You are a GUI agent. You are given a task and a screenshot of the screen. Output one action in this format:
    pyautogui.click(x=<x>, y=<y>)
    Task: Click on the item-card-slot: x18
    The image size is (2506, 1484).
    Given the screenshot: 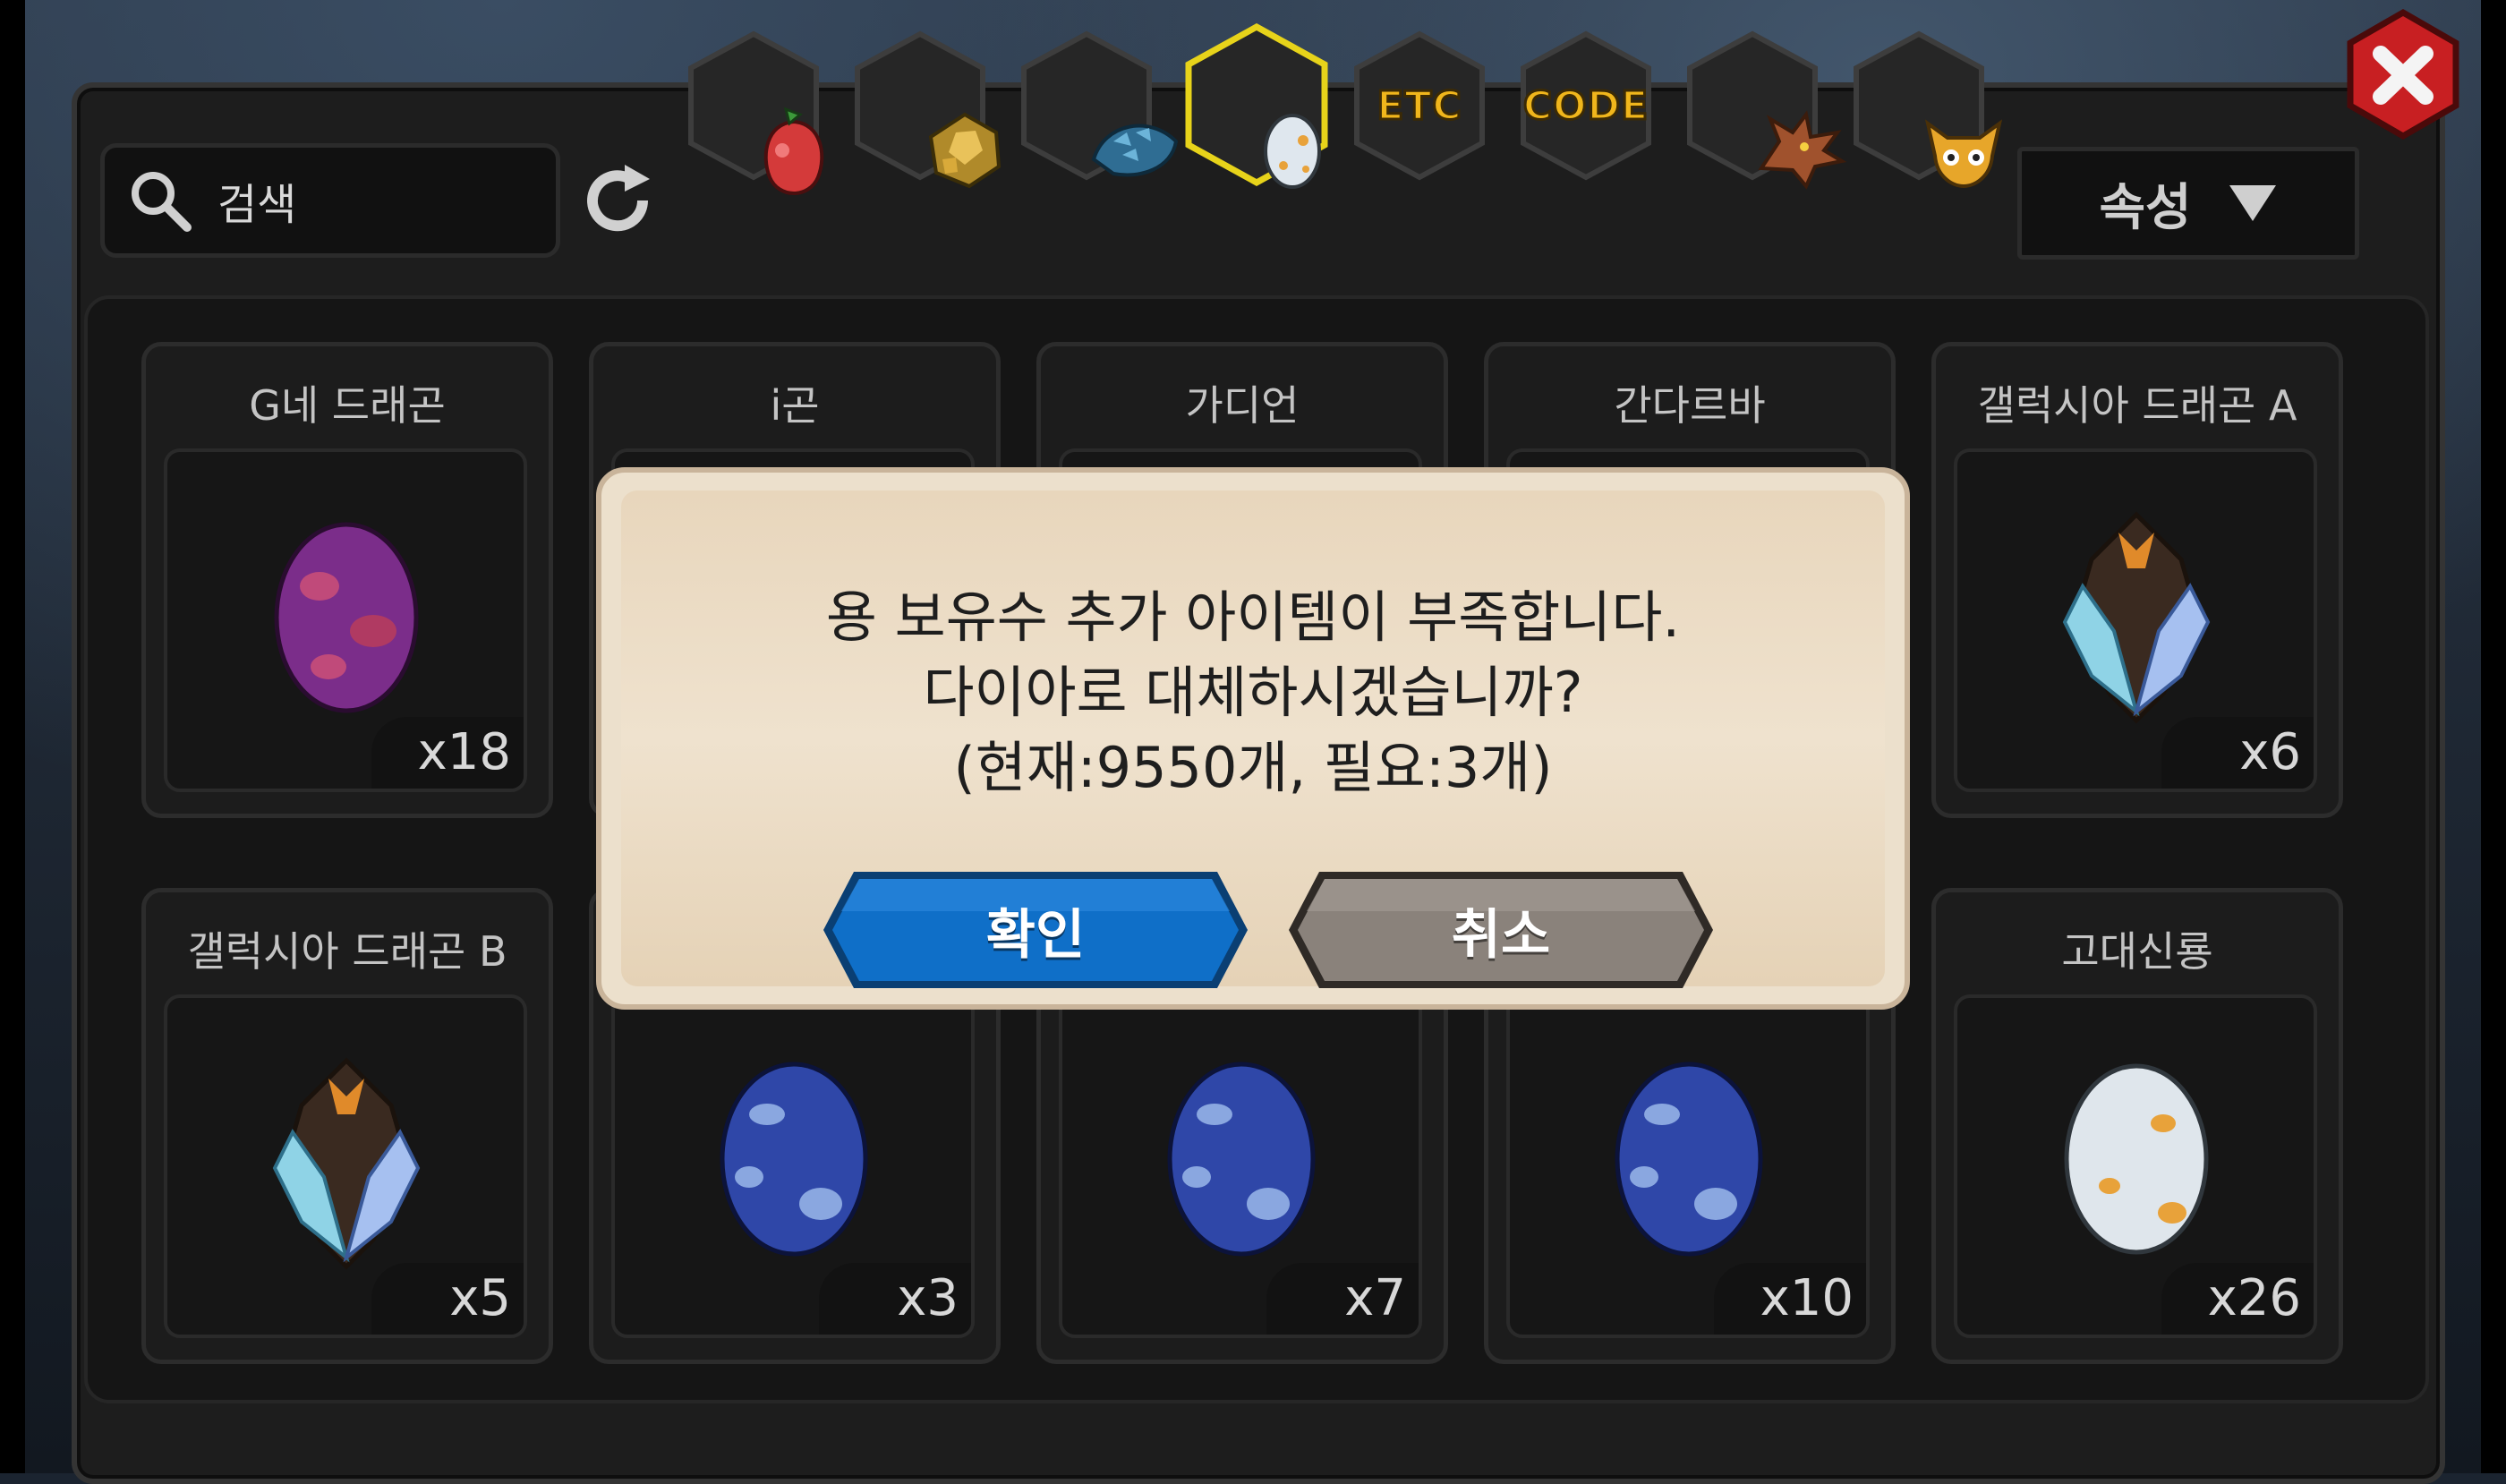 What is the action you would take?
    pyautogui.click(x=345, y=620)
    